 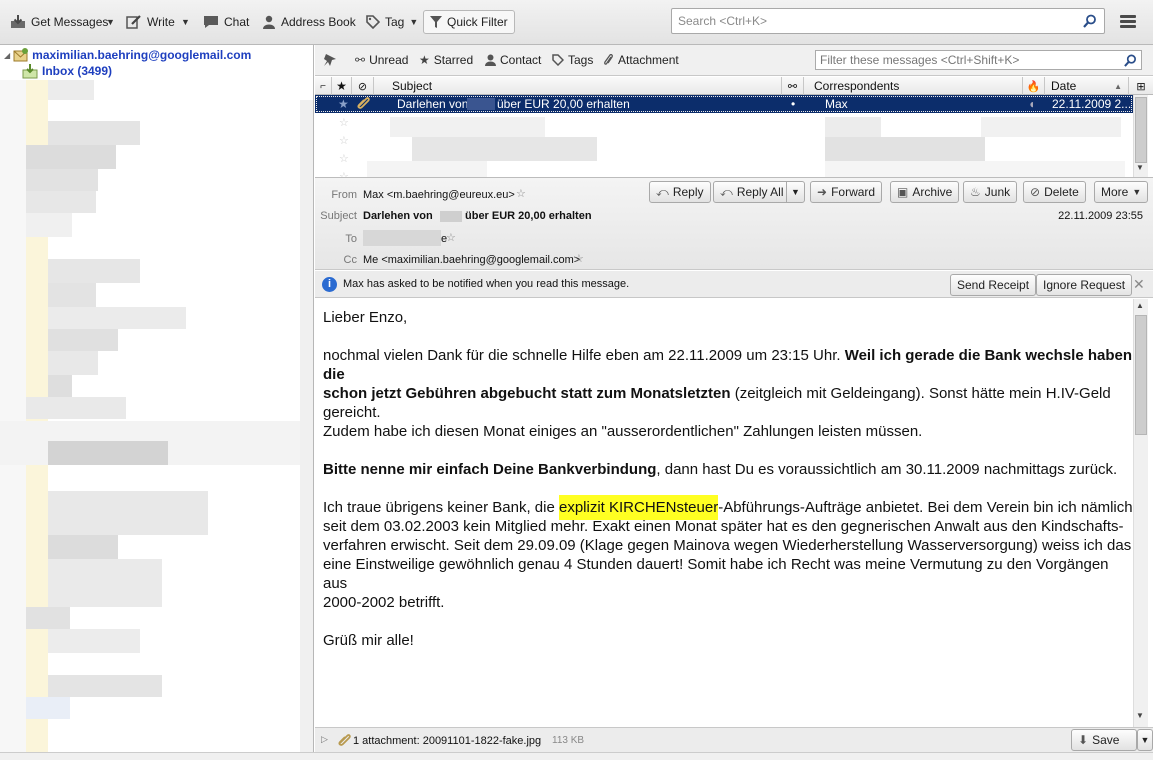 What do you see at coordinates (913, 86) in the screenshot?
I see `correspondents-column: Correspondents` at bounding box center [913, 86].